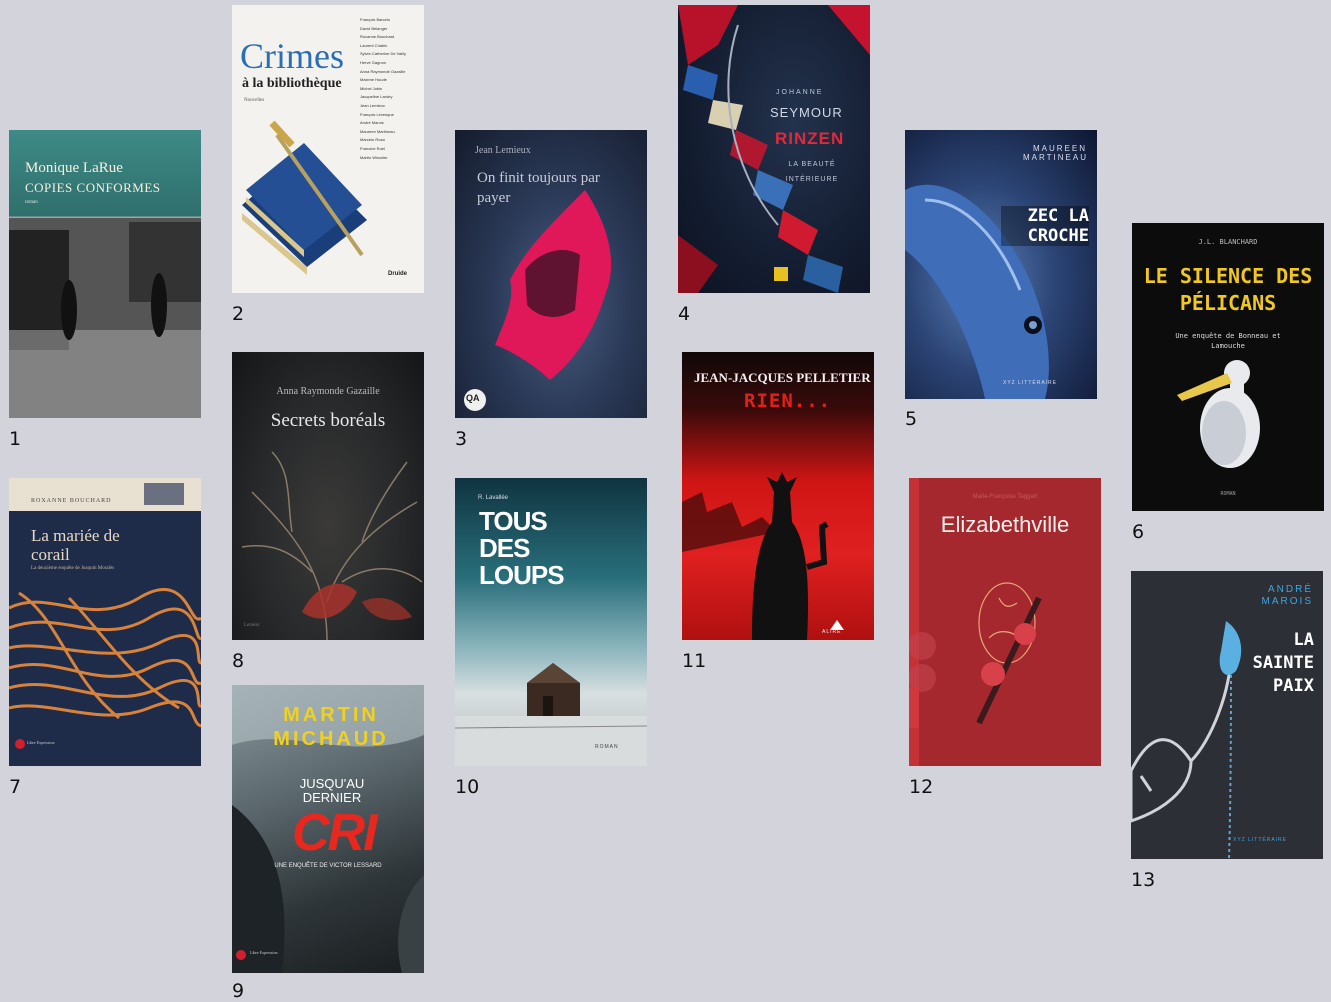 This screenshot has height=1002, width=1331. Describe the element at coordinates (782, 377) in the screenshot. I see `book-11-author: JEAN-JACQUES PELLETIER` at that location.